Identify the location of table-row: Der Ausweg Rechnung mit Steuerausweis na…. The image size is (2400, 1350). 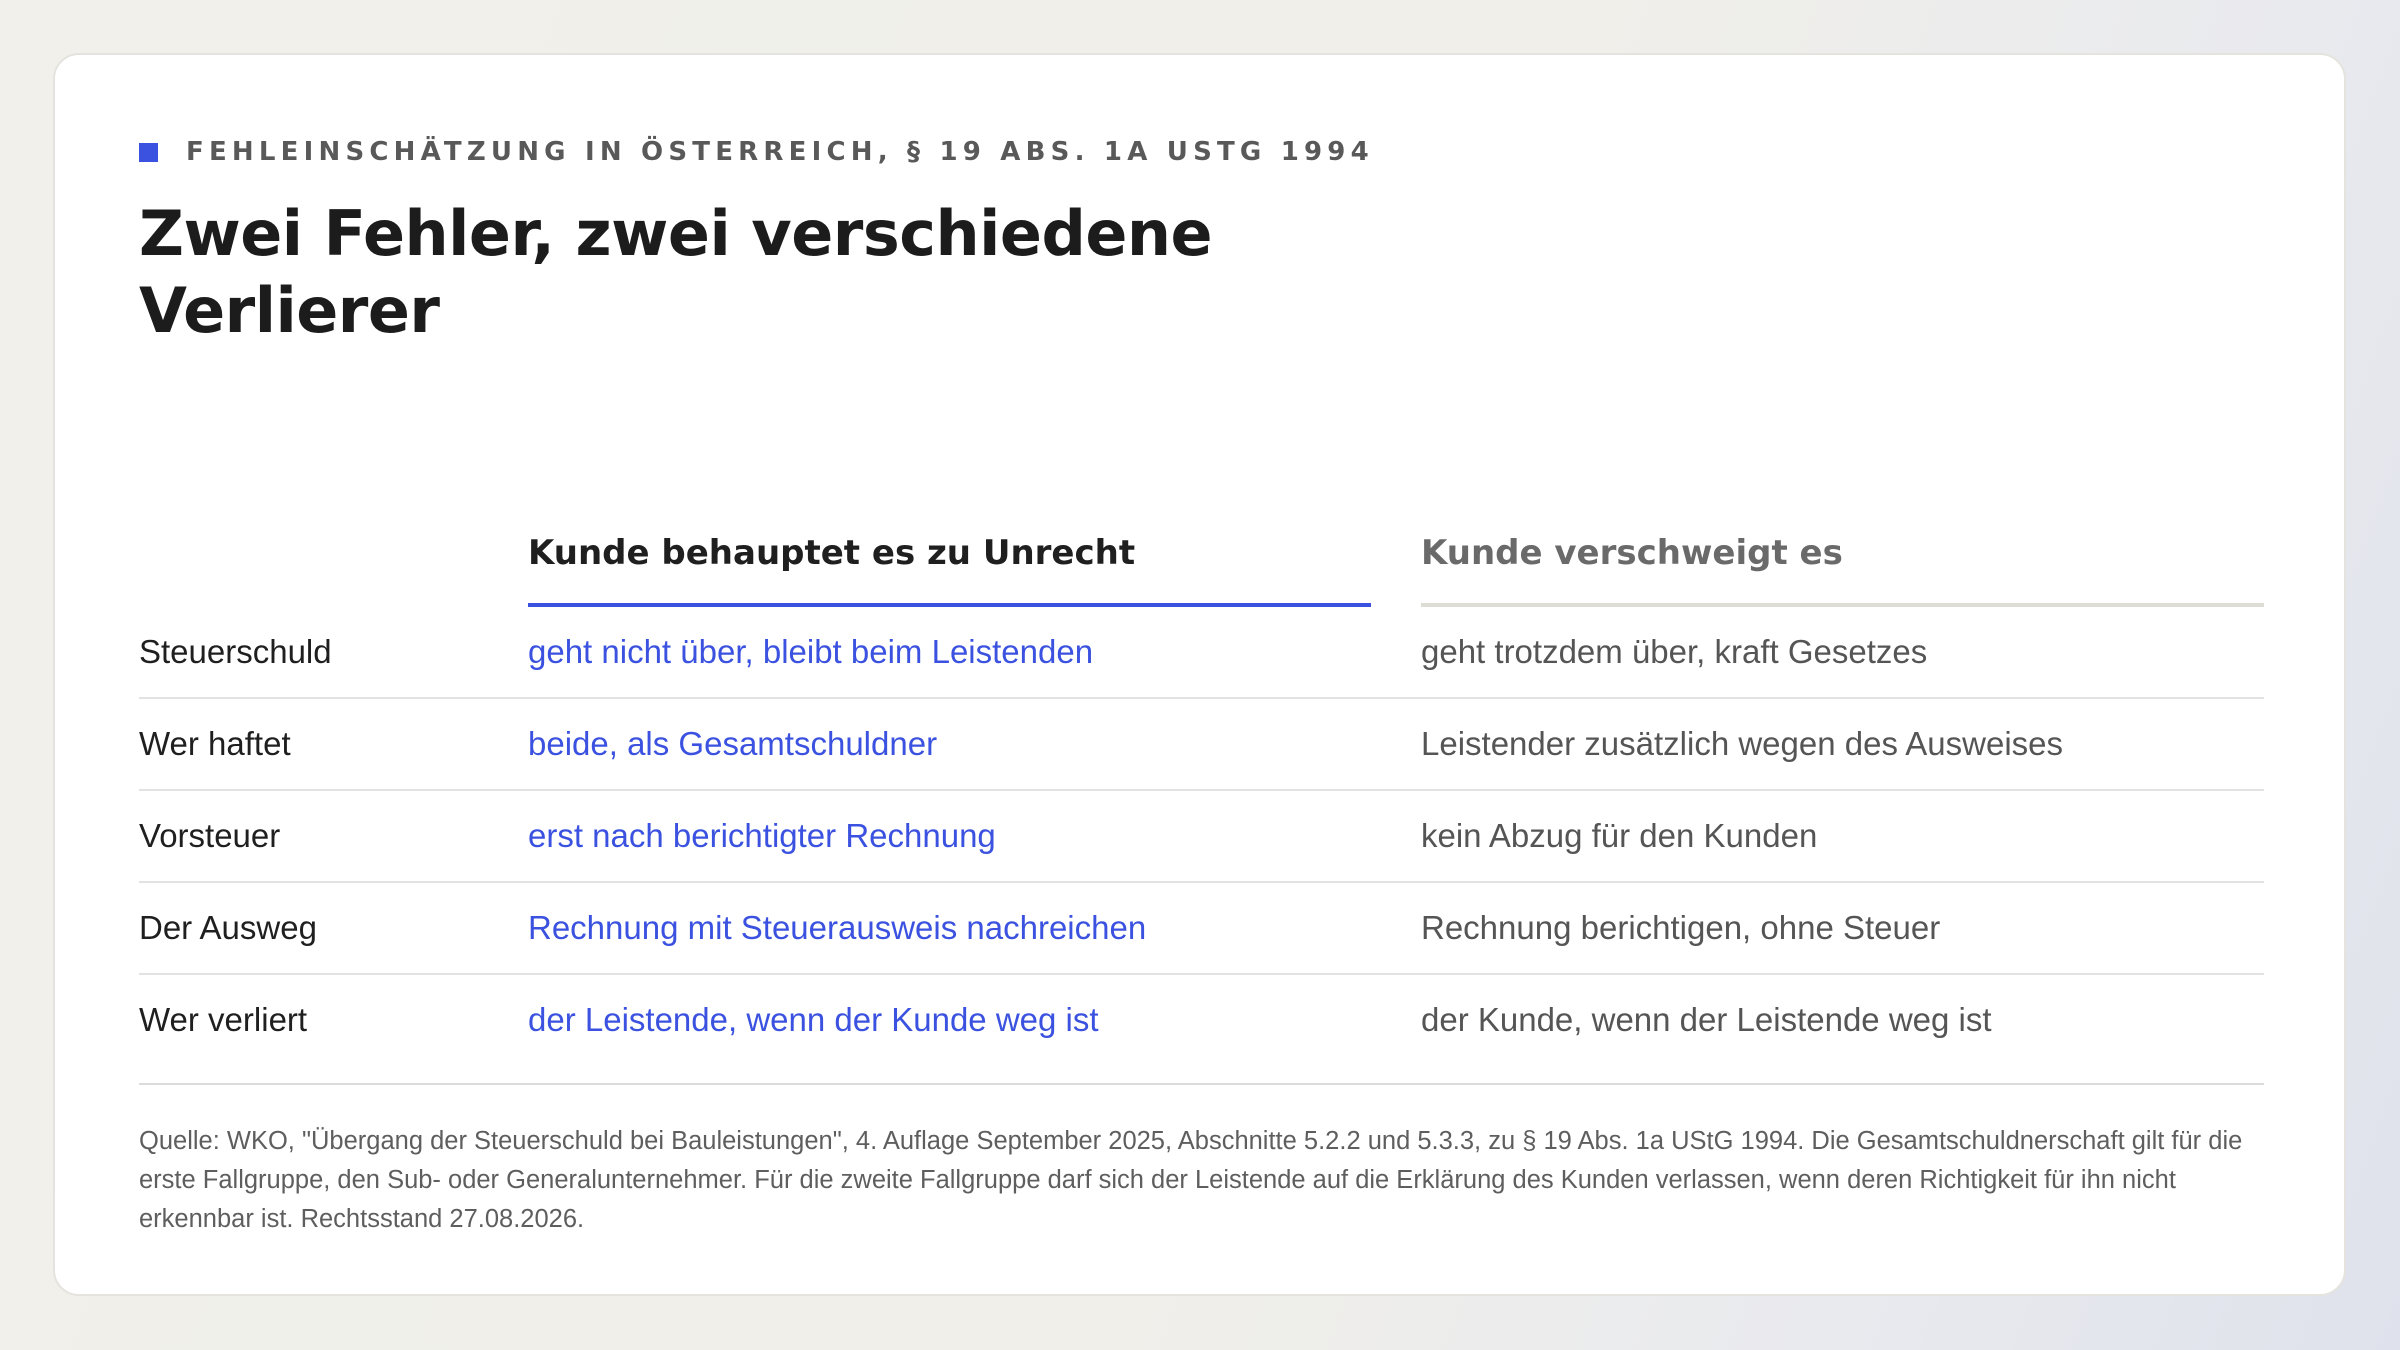
(1201, 929).